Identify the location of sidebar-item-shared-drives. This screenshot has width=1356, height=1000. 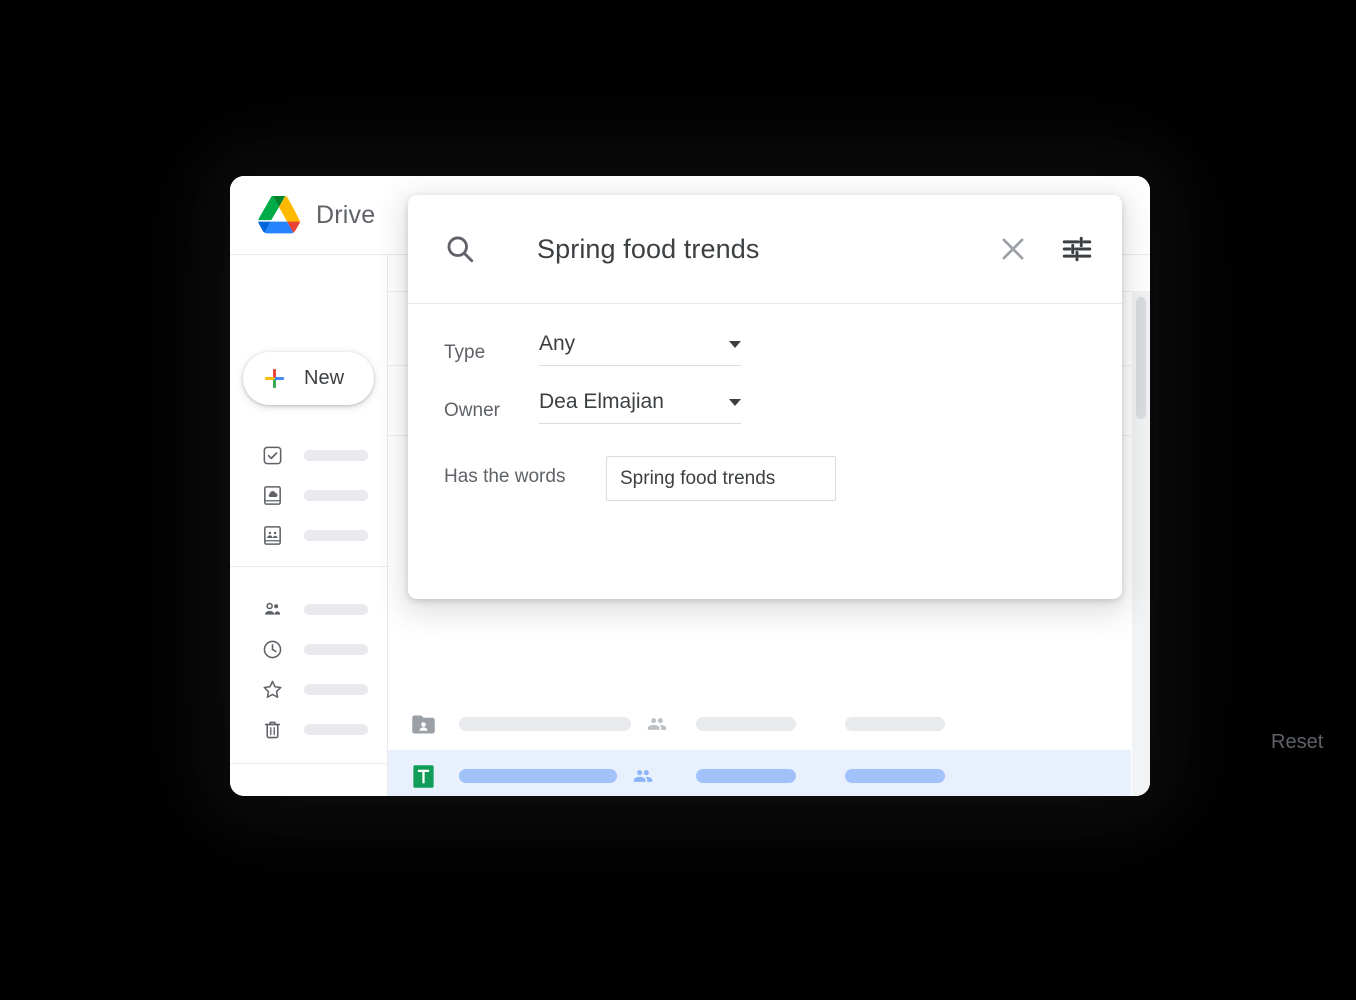
(309, 535).